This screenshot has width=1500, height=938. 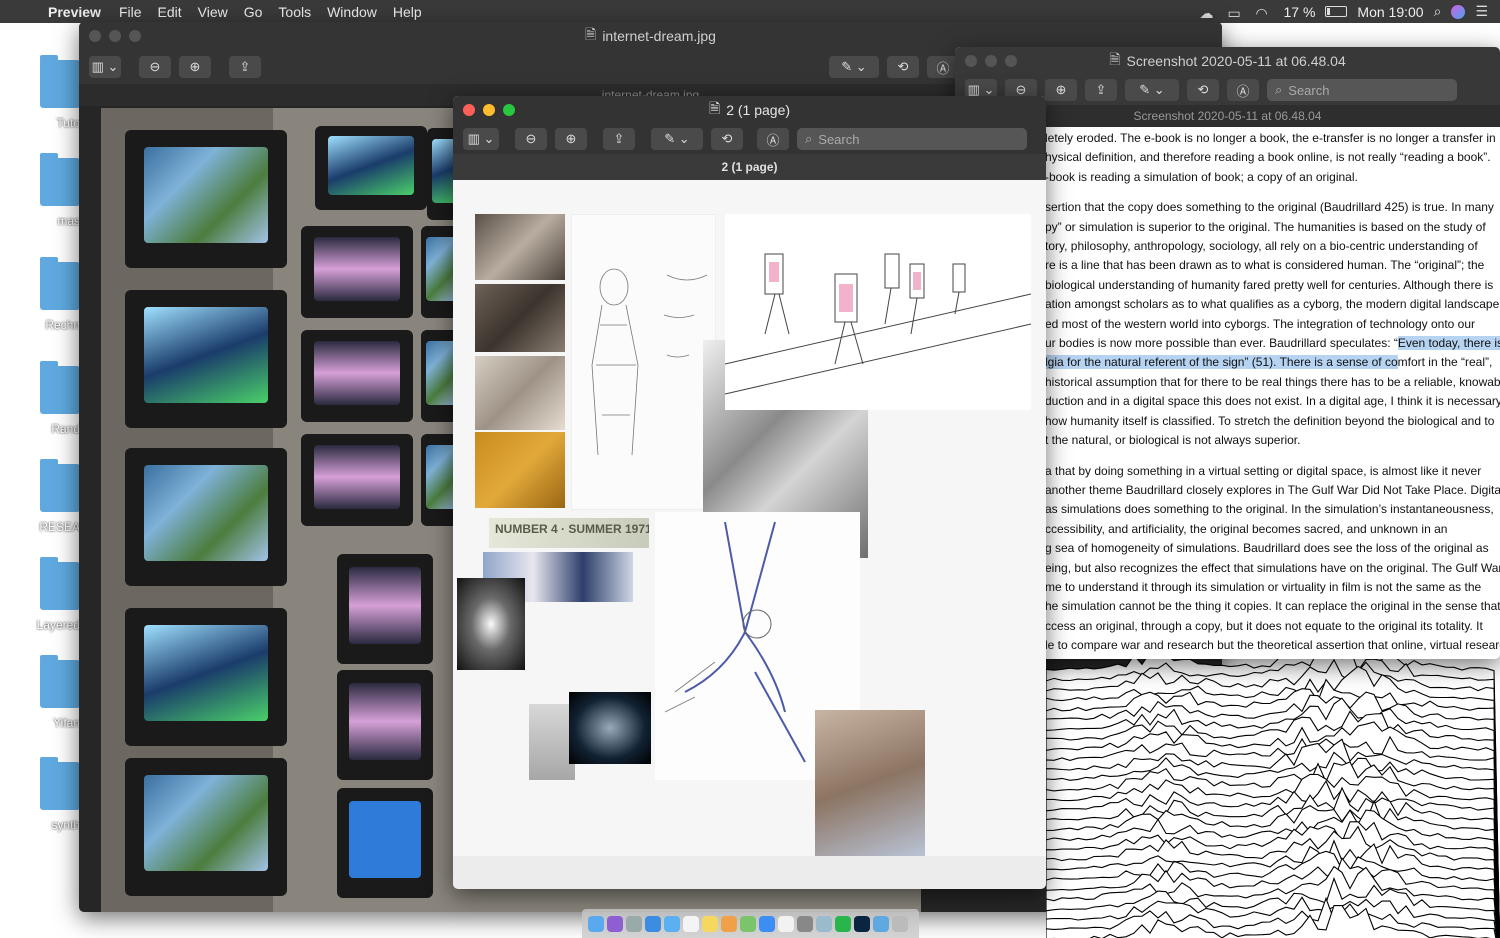 I want to click on folder-label: Rand, so click(x=65, y=429).